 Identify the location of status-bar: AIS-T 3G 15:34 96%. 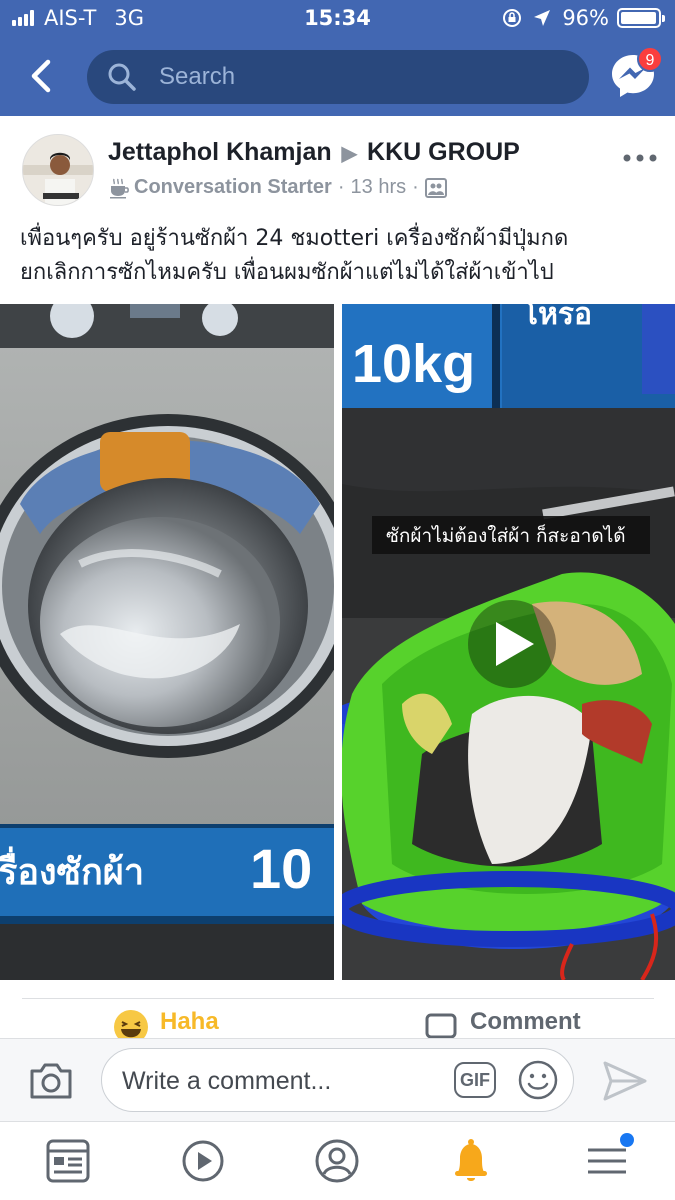
(337, 19).